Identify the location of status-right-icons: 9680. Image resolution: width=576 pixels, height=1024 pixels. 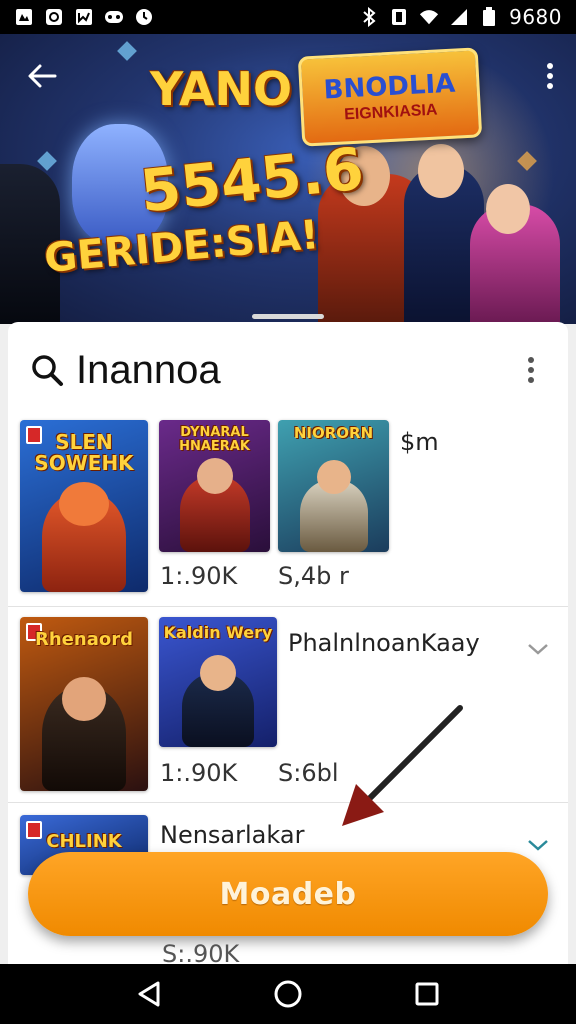
(460, 17).